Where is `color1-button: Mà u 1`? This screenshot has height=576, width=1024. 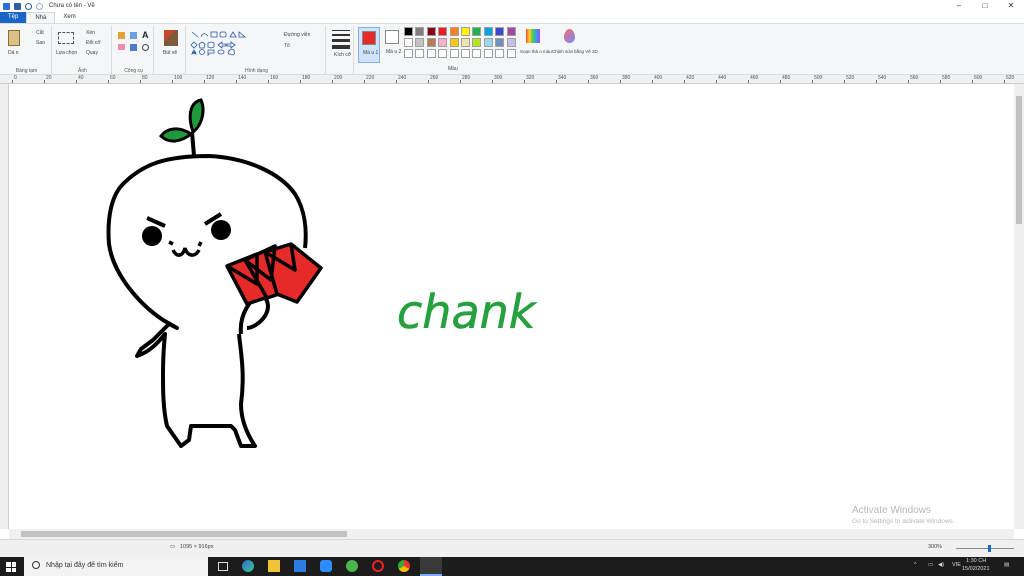
color1-button: Mà u 1 is located at coordinates (369, 45).